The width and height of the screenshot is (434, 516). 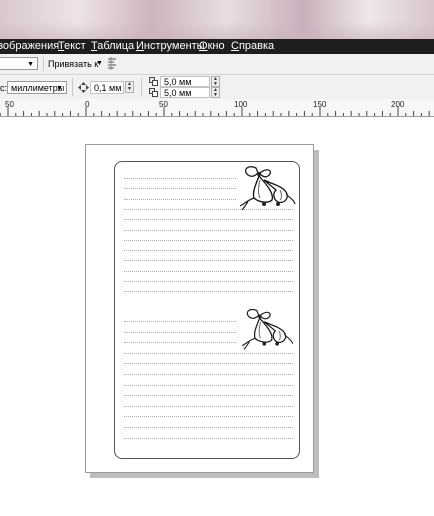 I want to click on align-guides-icon, so click(x=112, y=63).